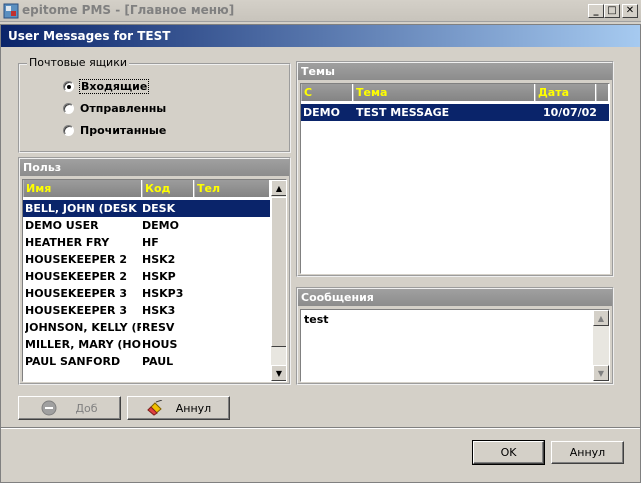  I want to click on topics-grid-header: С Тема Дата, so click(455, 92).